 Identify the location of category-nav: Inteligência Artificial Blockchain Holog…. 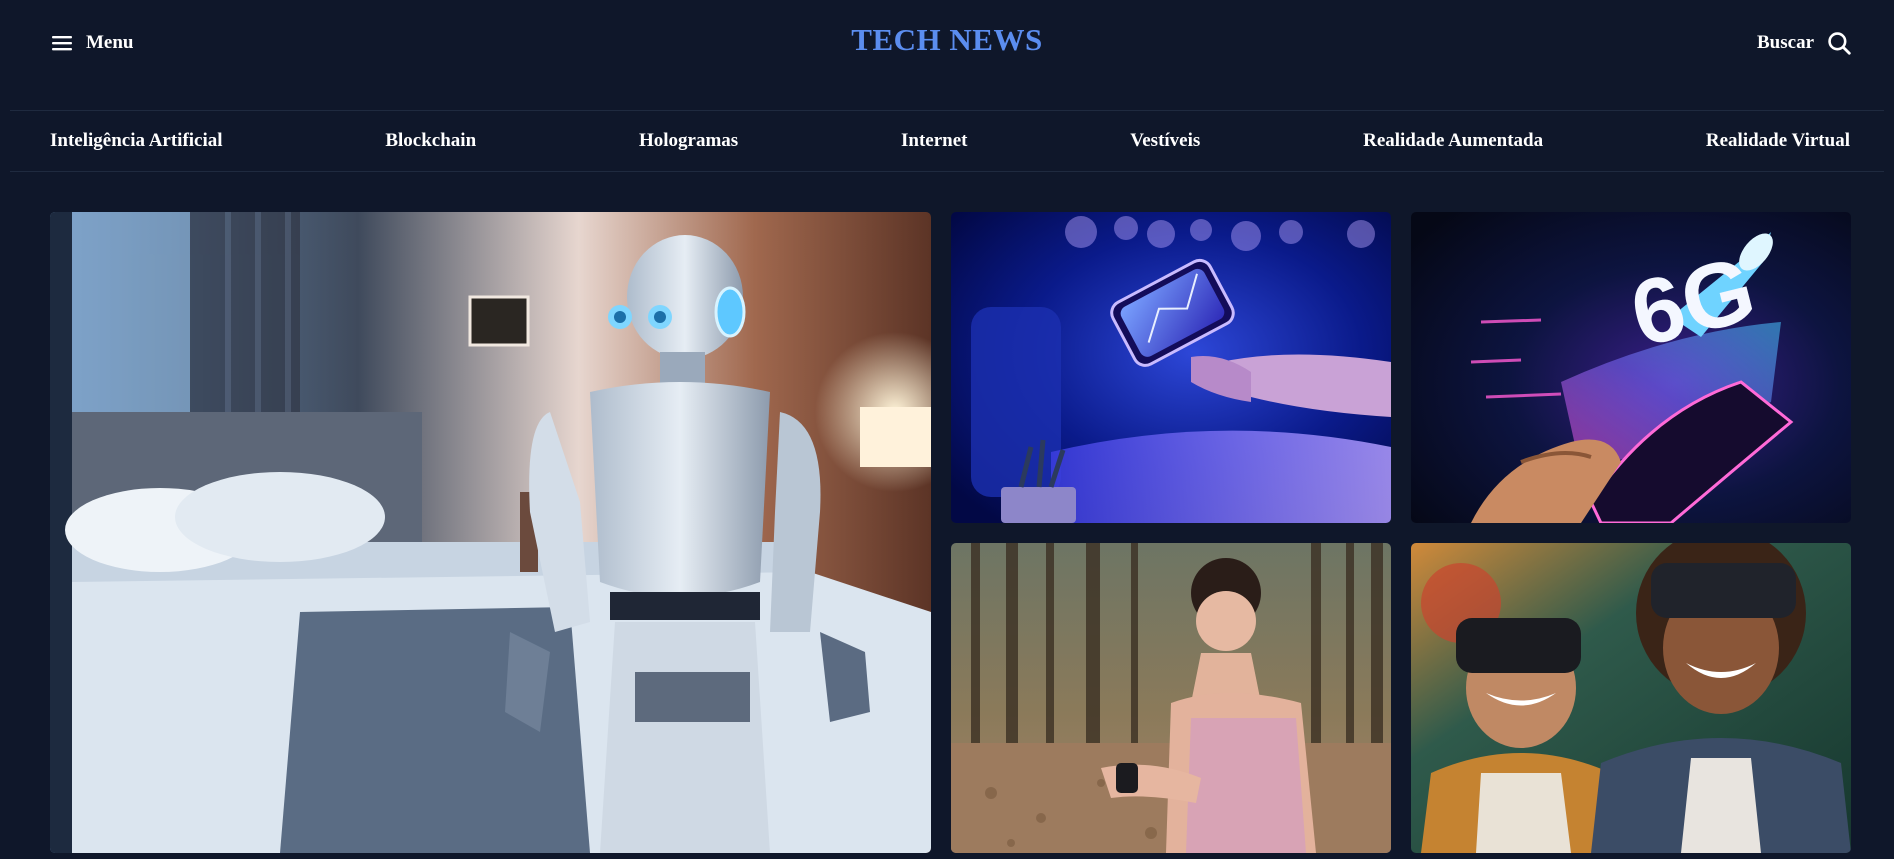
(950, 141).